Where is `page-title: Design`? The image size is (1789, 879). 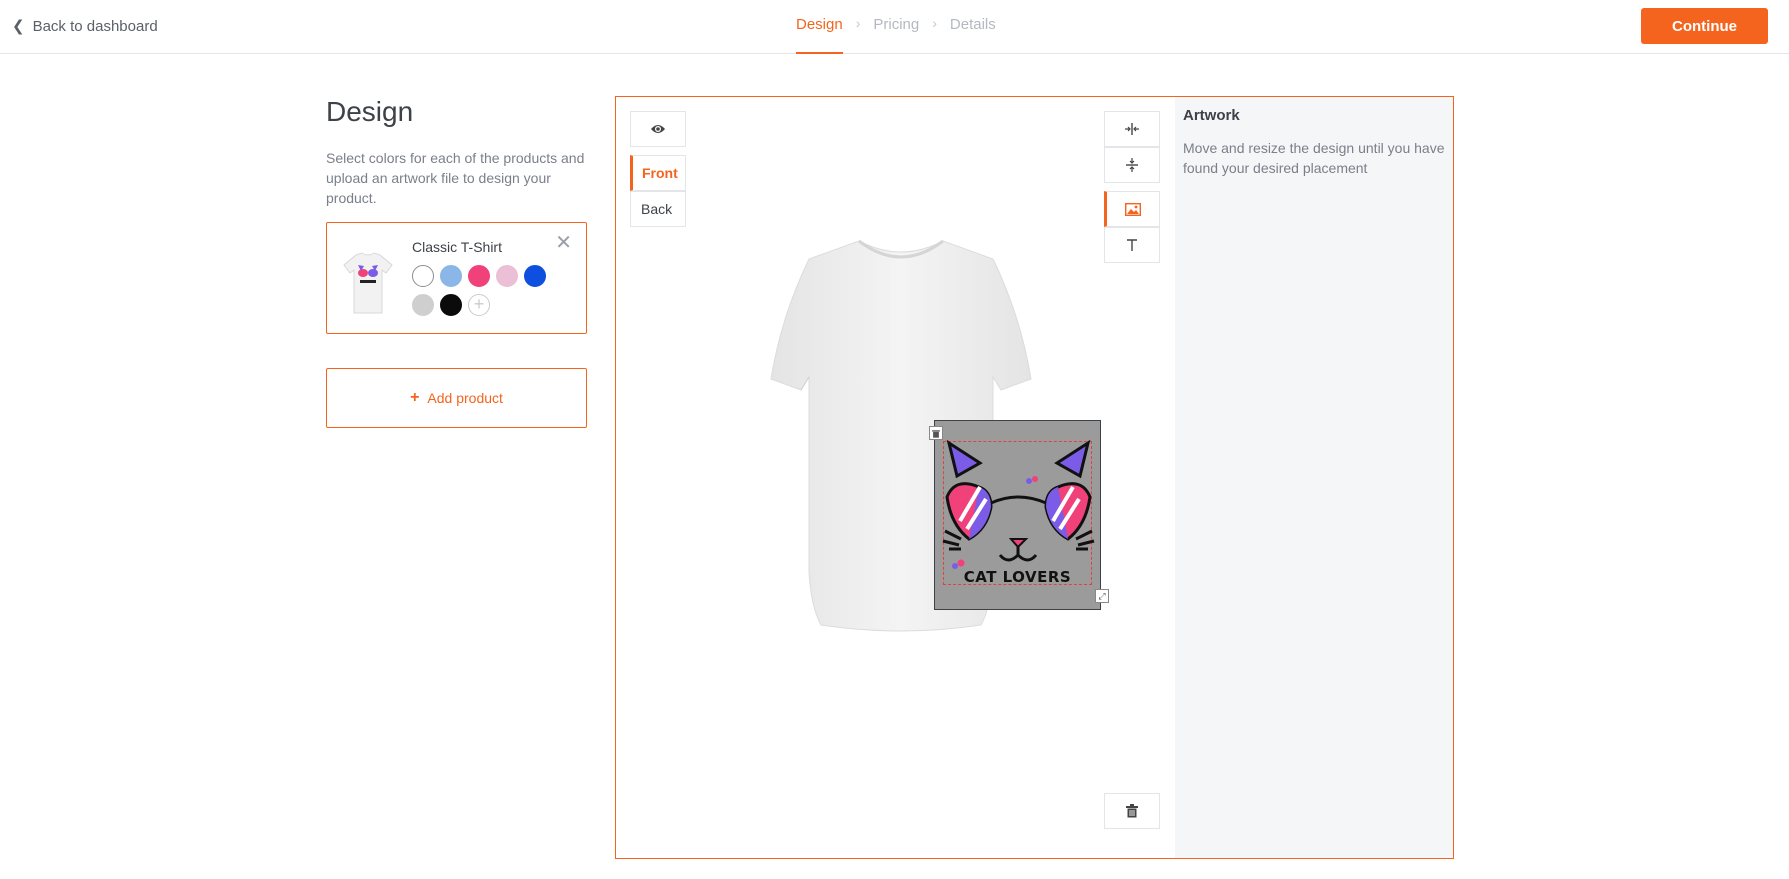
page-title: Design is located at coordinates (370, 111).